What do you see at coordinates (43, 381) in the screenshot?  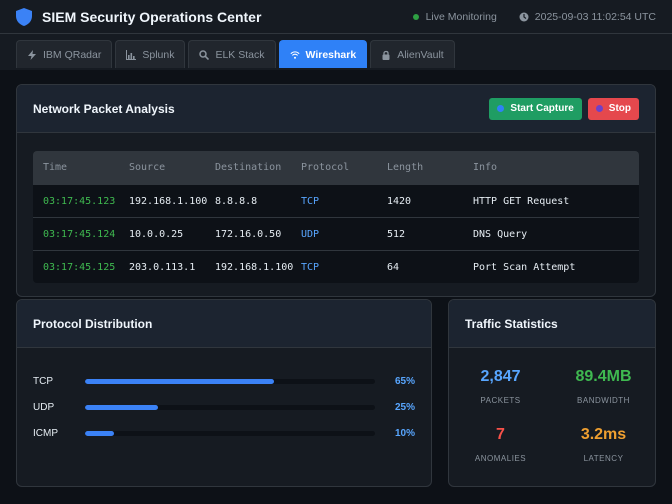 I see `protocol-label: TCP` at bounding box center [43, 381].